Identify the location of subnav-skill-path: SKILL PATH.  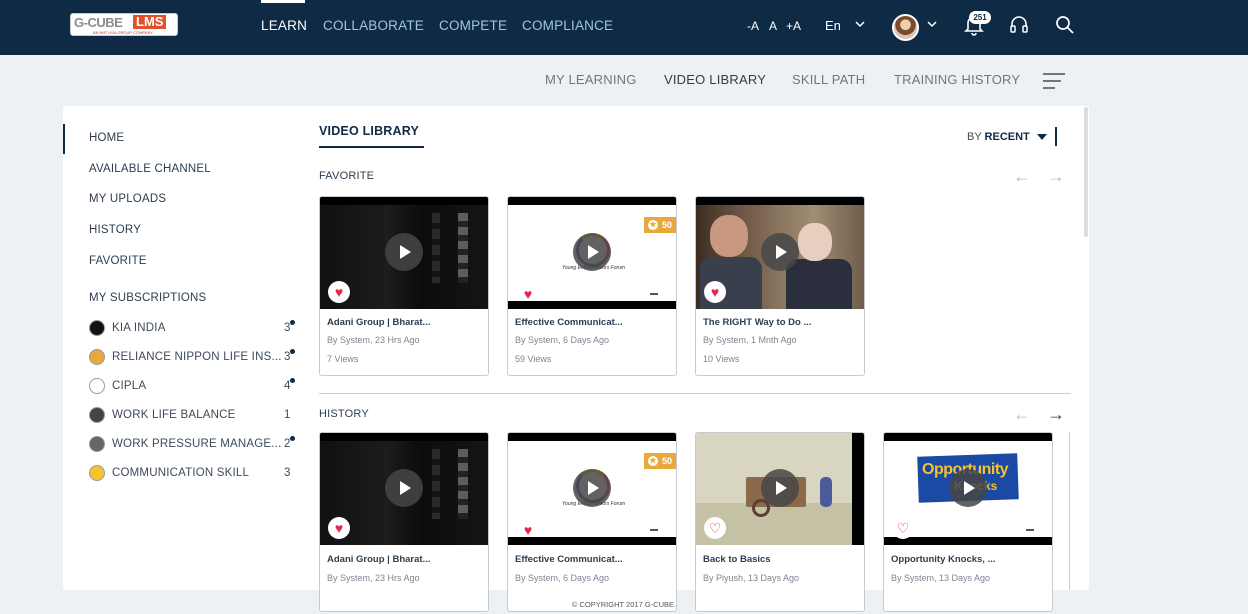
(828, 79).